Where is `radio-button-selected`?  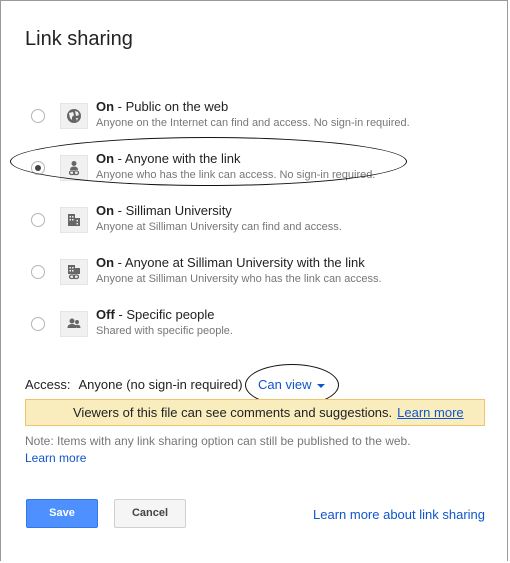
radio-button-selected is located at coordinates (38, 168).